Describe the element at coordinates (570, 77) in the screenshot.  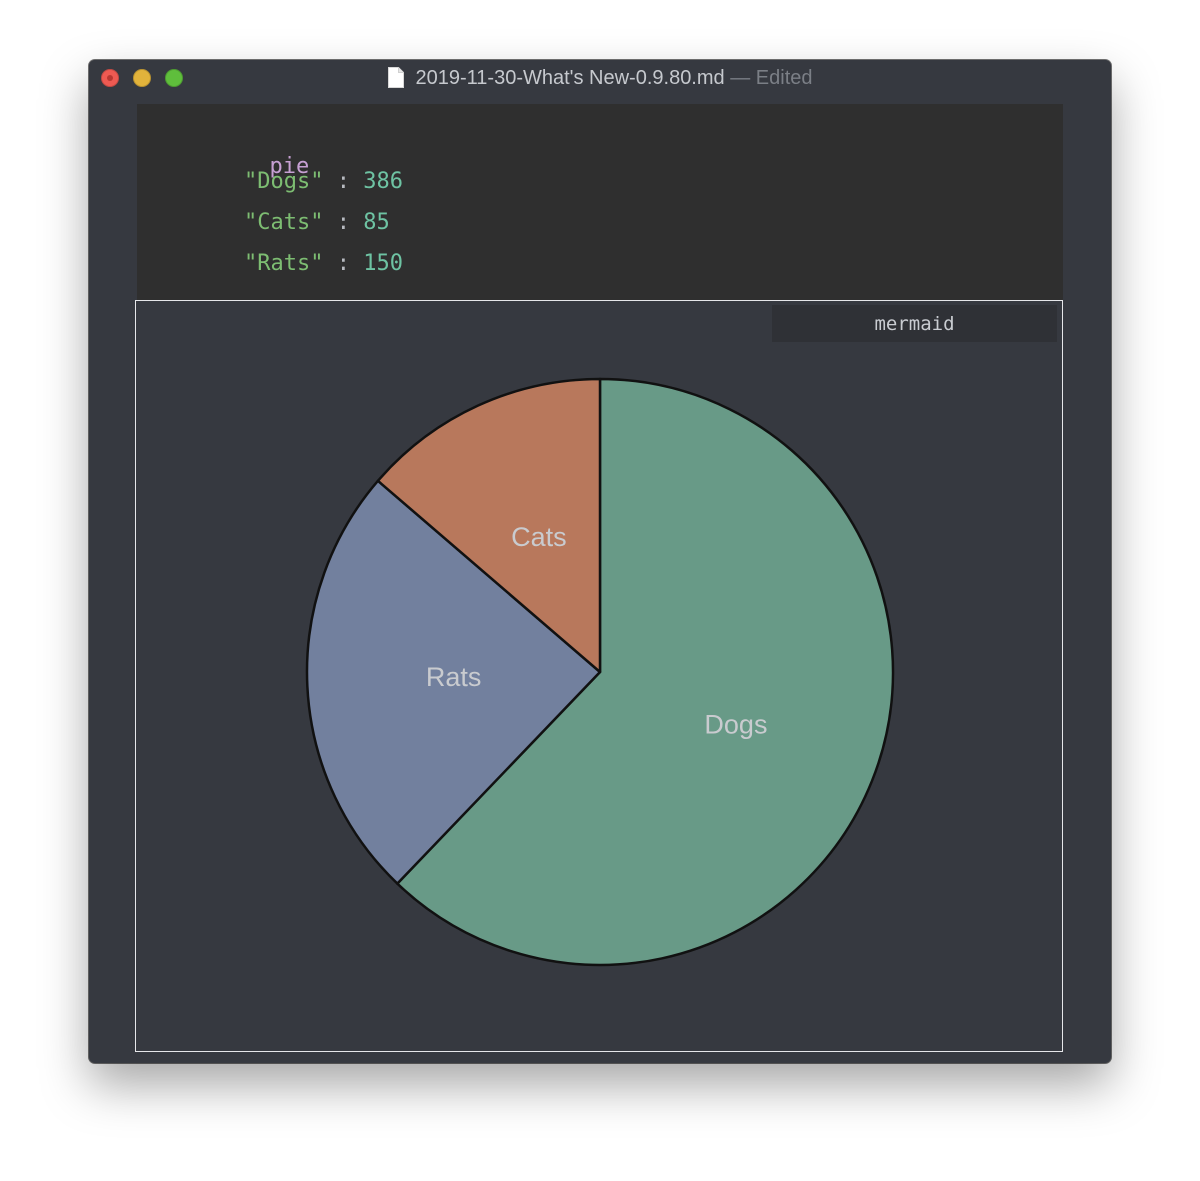
I see `document-filename: 2019-11-30-What's New-0.9.80.md` at that location.